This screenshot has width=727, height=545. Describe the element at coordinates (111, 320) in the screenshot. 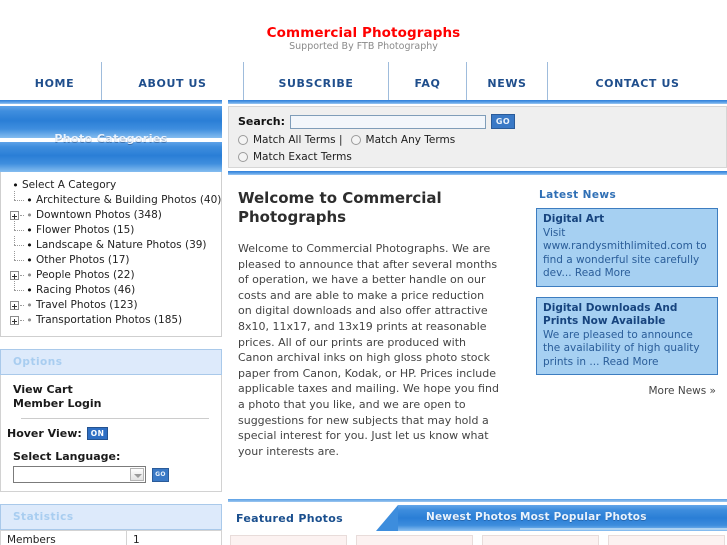

I see `category-item-transportation: • Transportation Photos (185)` at that location.